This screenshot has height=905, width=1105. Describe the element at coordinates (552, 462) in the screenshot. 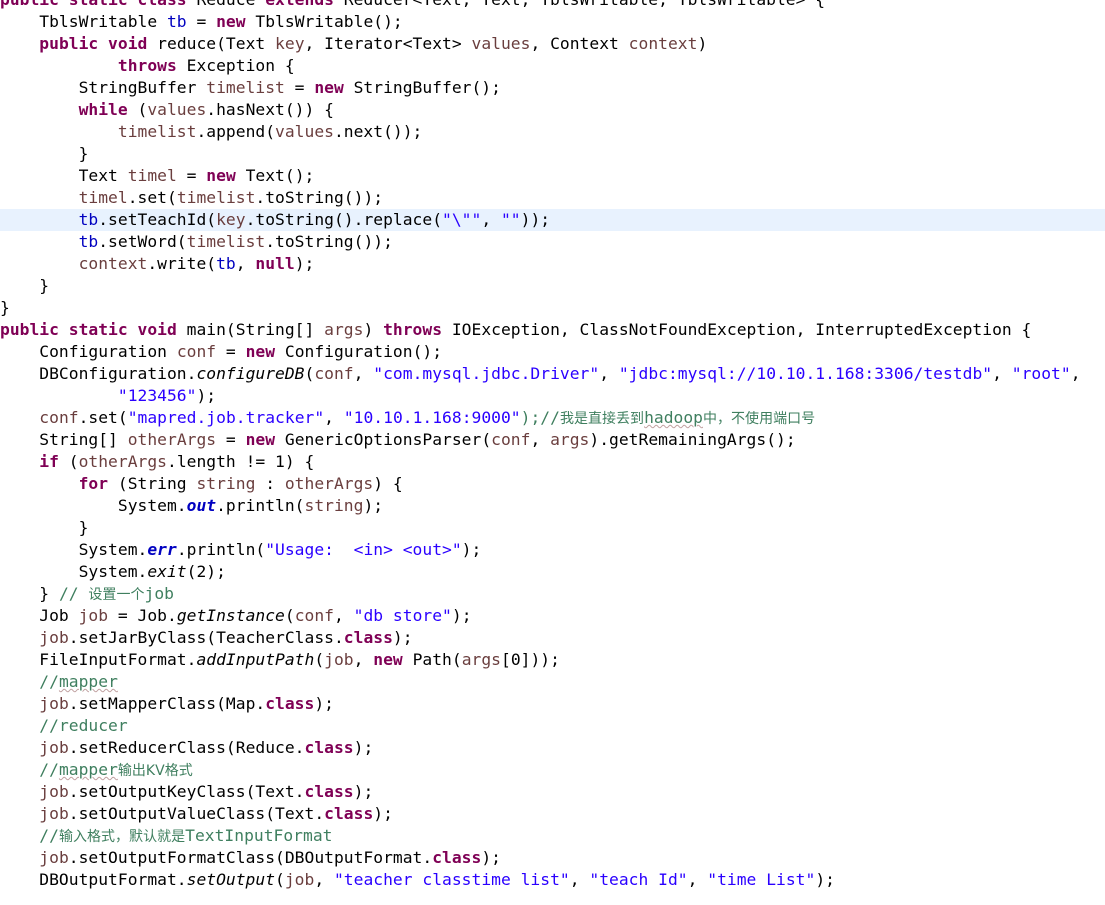

I see `code-line: if (otherArgs.length != 1) {` at that location.